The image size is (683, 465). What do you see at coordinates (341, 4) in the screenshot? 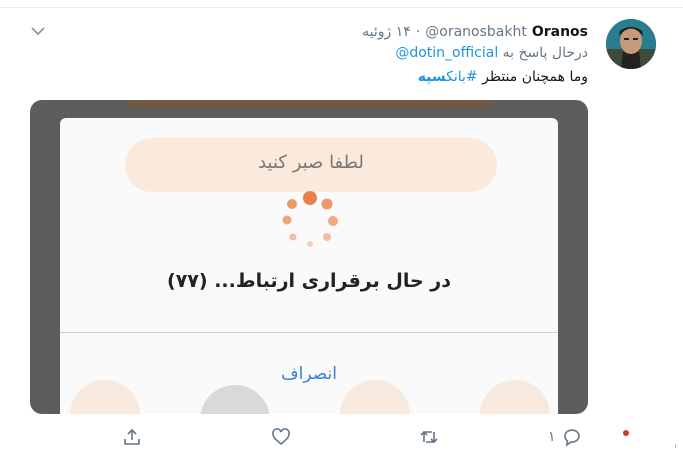
I see `tweet-top-divider` at bounding box center [341, 4].